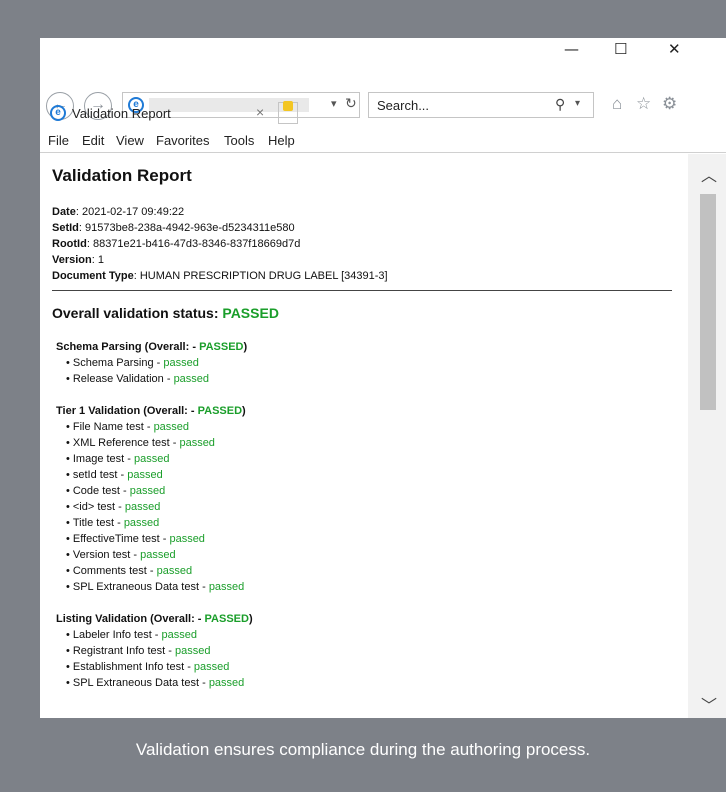 Image resolution: width=726 pixels, height=792 pixels. What do you see at coordinates (239, 140) in the screenshot?
I see `menu-tools: Tools` at bounding box center [239, 140].